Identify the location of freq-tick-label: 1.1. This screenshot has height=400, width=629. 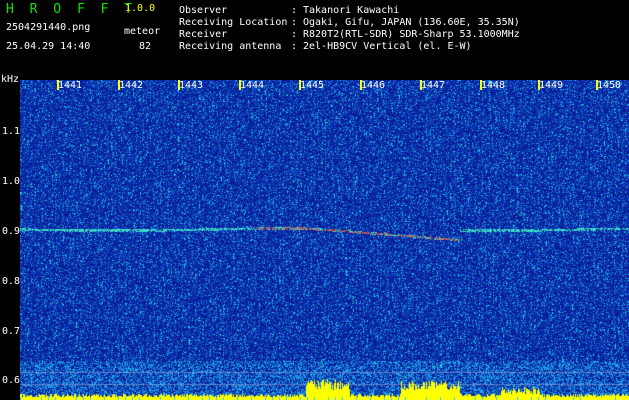
(11, 131).